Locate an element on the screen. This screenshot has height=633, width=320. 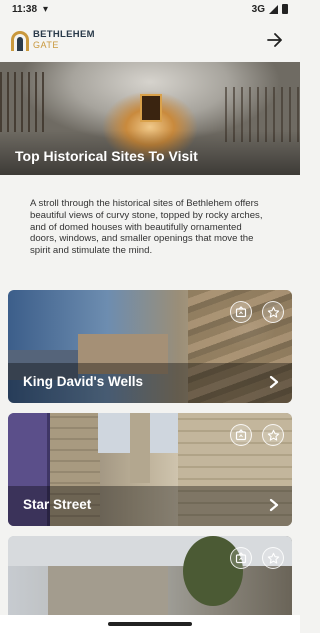
gesture-nav-bar is located at coordinates (150, 624).